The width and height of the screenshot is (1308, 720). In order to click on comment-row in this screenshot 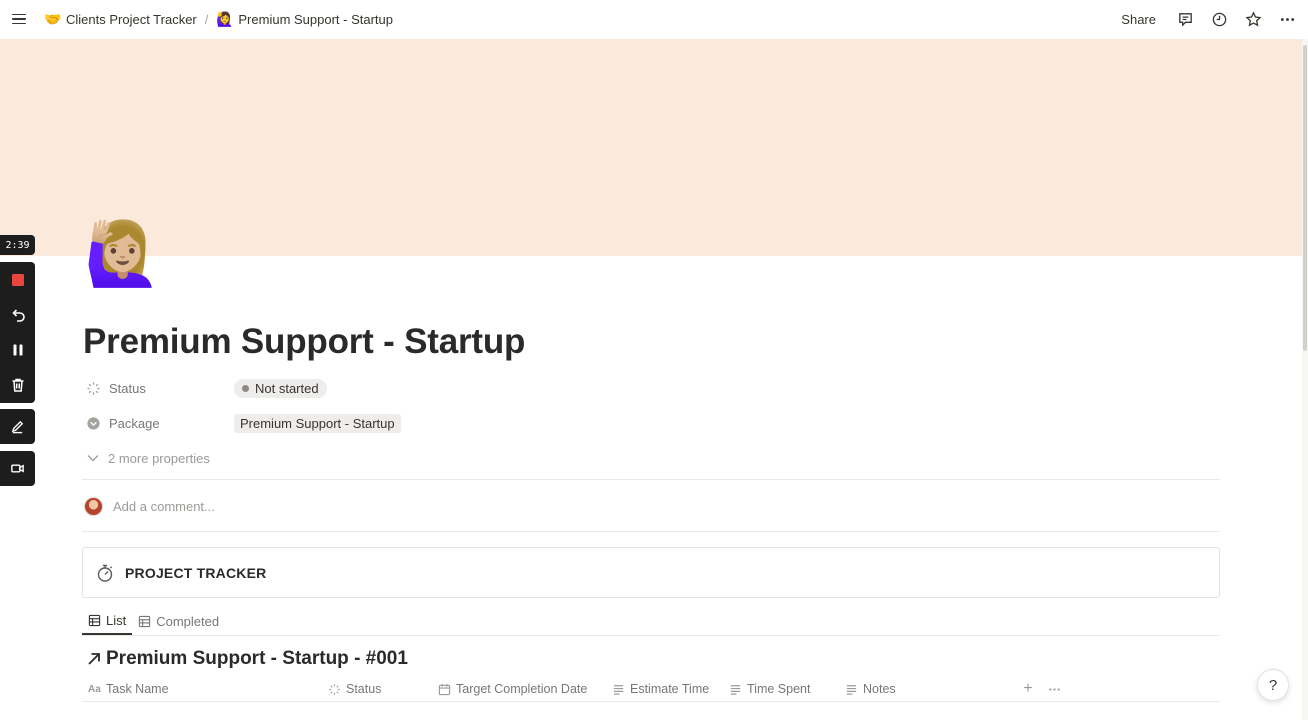, I will do `click(248, 506)`.